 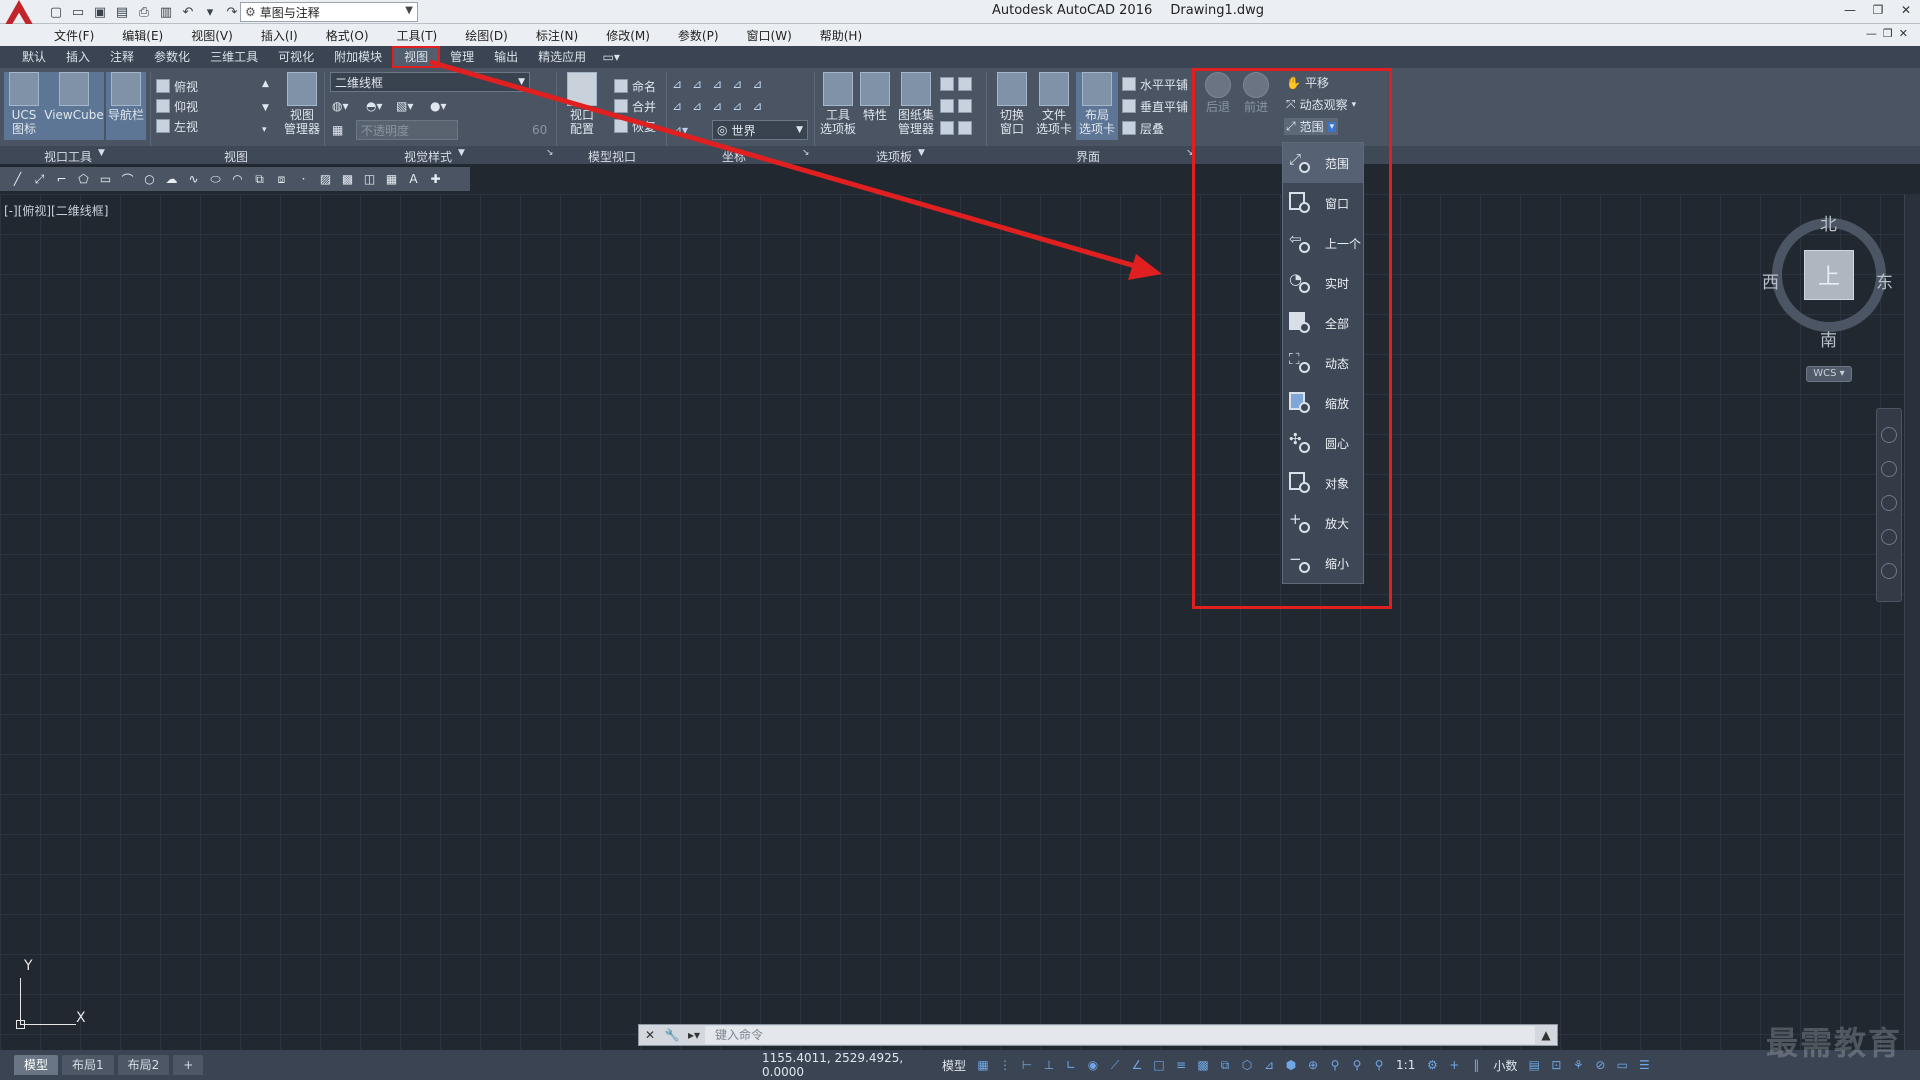 I want to click on pan-icon, so click(x=1889, y=469).